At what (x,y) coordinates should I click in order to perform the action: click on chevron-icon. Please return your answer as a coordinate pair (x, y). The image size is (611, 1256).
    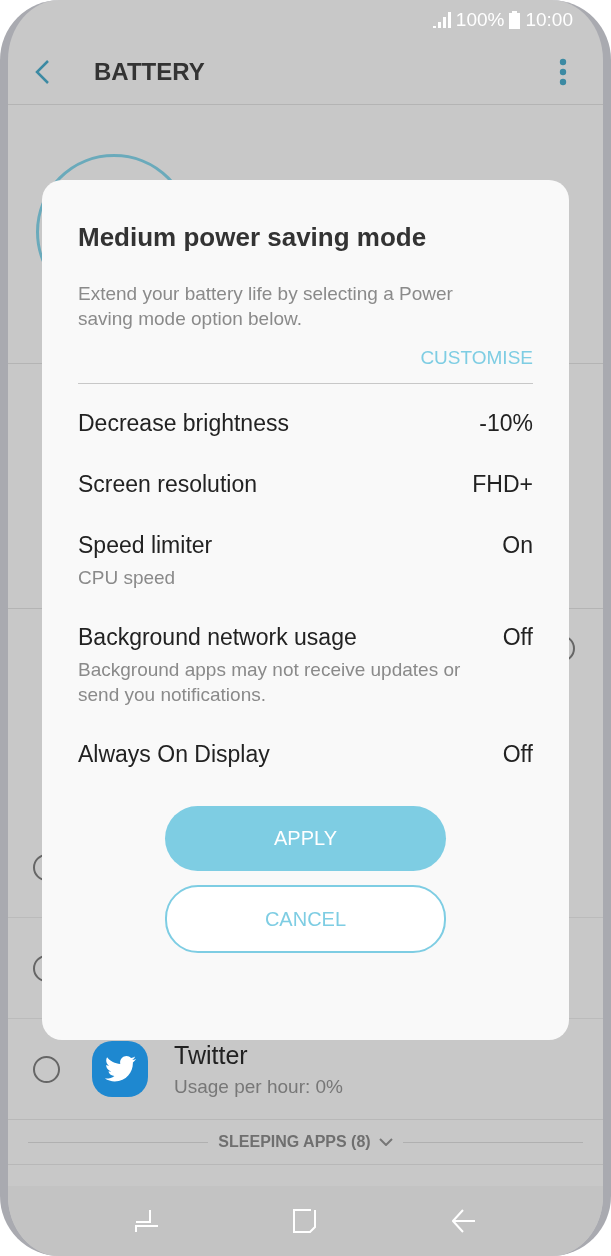
    Looking at the image, I should click on (385, 1142).